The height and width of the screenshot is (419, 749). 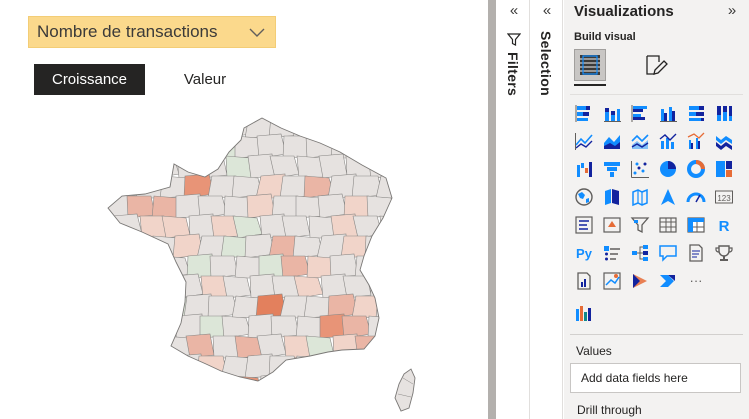 I want to click on paginated-report-visual-button, so click(x=584, y=281).